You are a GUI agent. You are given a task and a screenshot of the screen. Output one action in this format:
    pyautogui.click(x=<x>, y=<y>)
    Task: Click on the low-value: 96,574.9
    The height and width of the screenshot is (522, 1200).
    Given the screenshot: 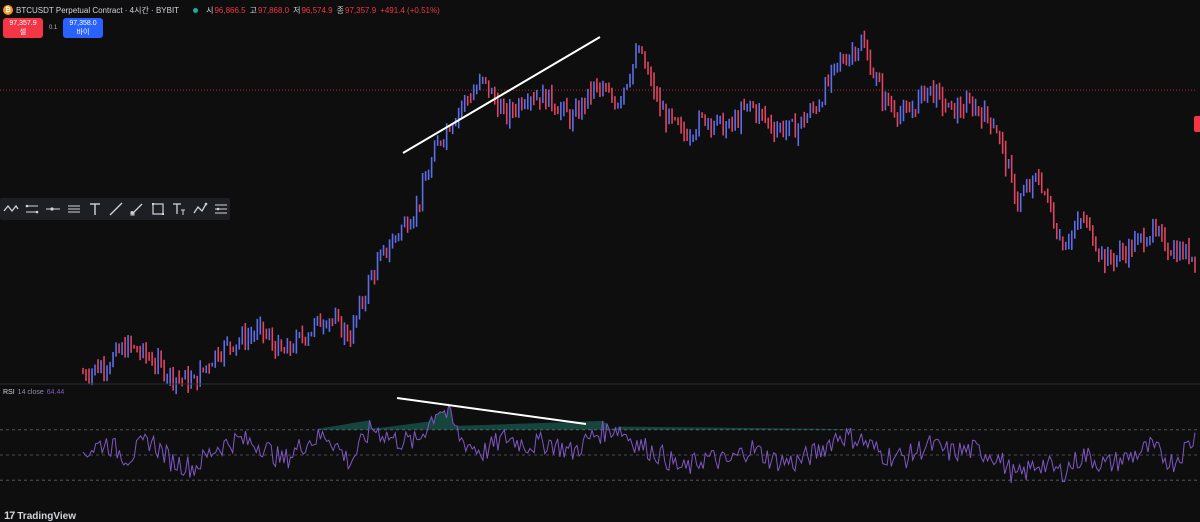 What is the action you would take?
    pyautogui.click(x=317, y=10)
    